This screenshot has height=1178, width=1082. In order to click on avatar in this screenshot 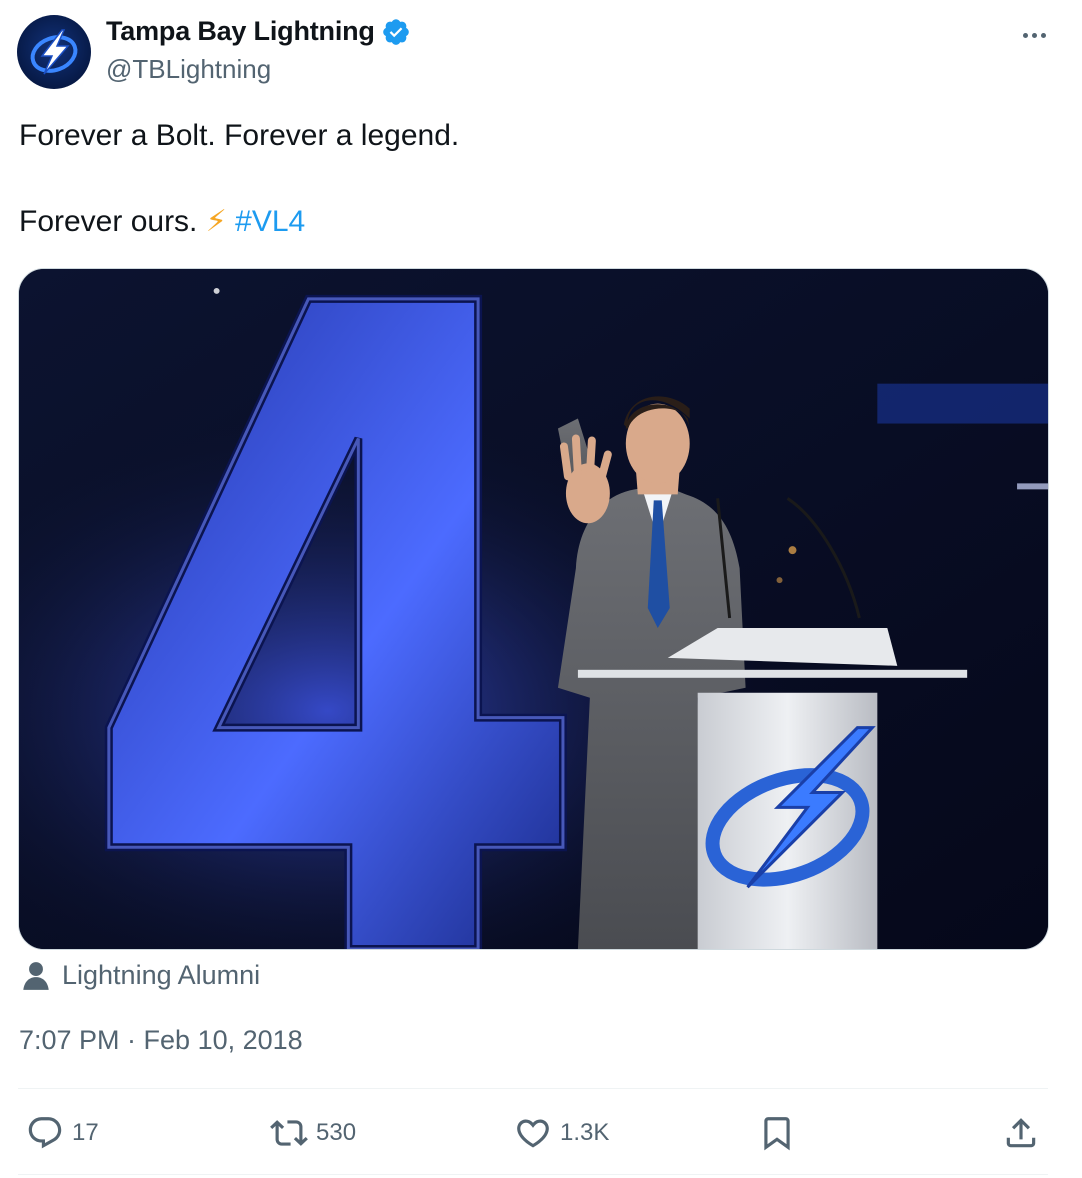, I will do `click(54, 52)`.